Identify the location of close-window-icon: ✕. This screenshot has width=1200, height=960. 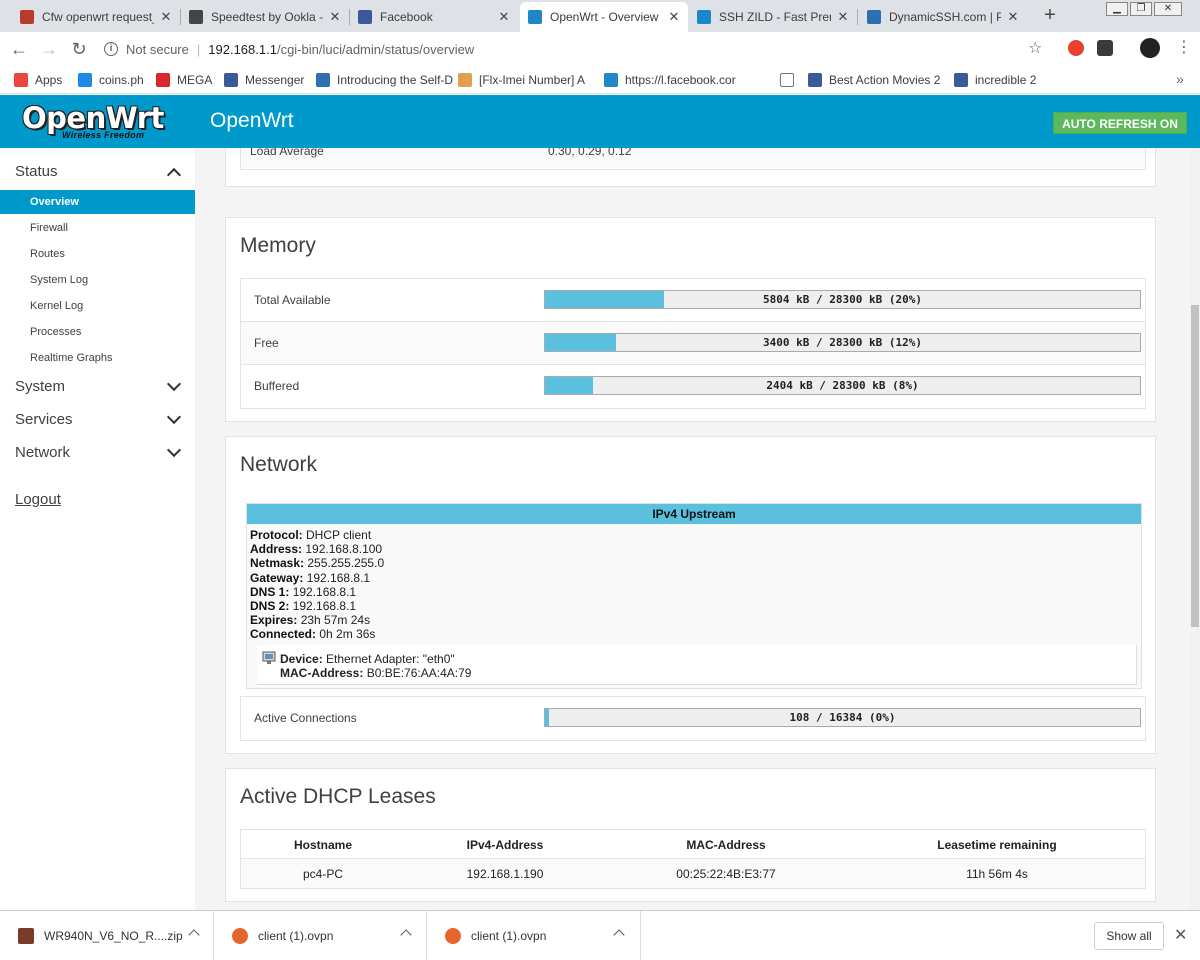
(1168, 9).